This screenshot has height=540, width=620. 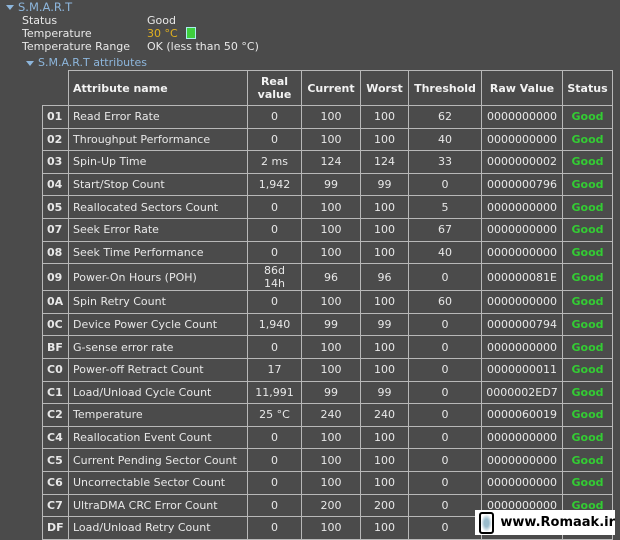 I want to click on attribute-name: Seek Time Performance, so click(x=158, y=252).